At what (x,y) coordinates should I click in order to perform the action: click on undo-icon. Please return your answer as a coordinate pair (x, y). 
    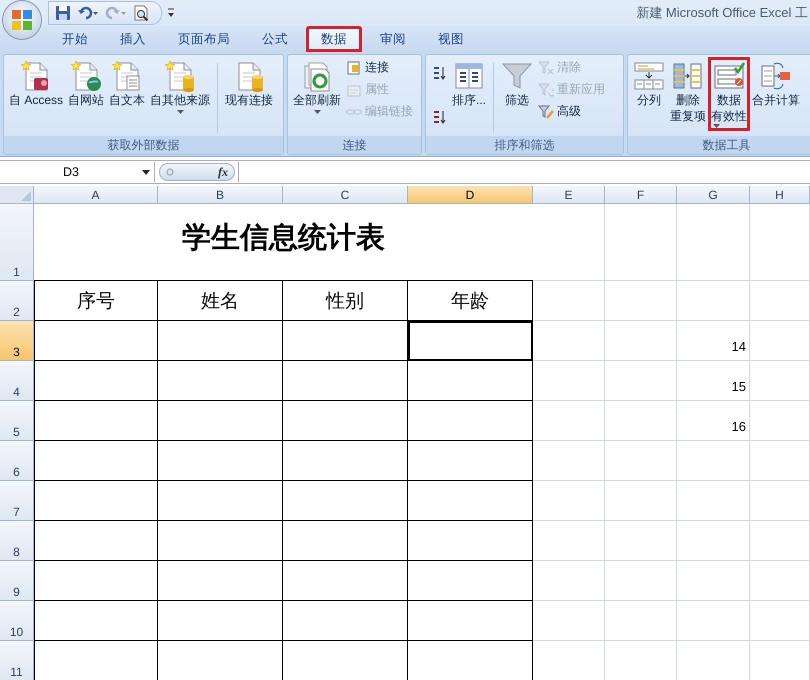
    Looking at the image, I should click on (88, 13).